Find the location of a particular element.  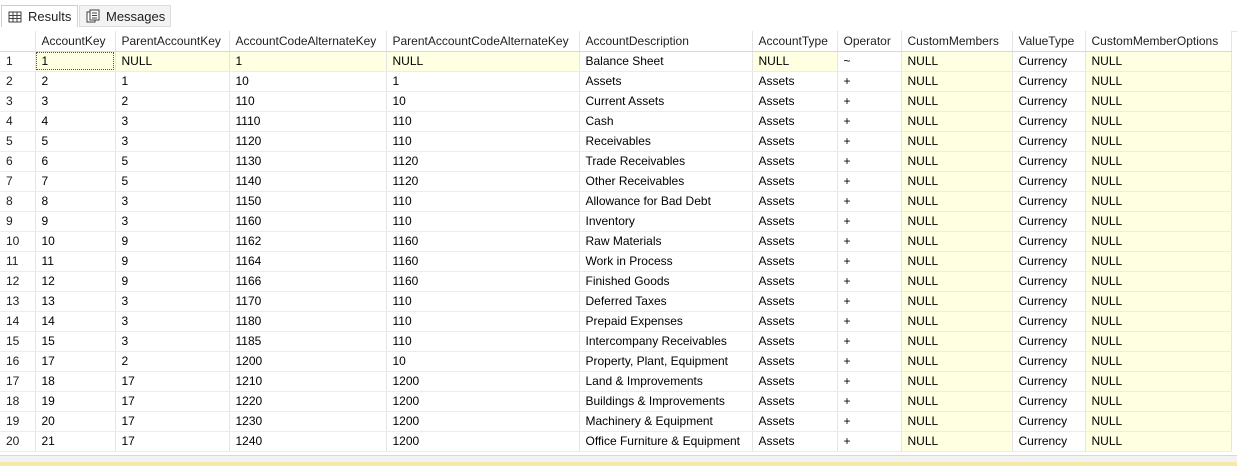

row-number: 15 is located at coordinates (18, 341).